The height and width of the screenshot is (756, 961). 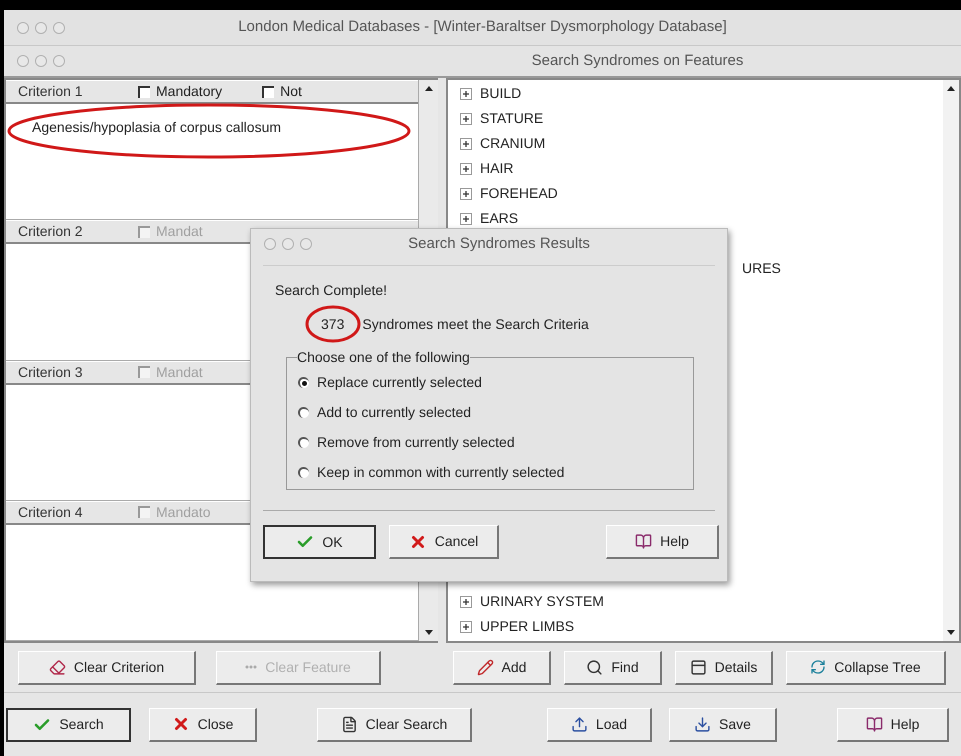 I want to click on push-button: Clear Search, so click(x=394, y=725).